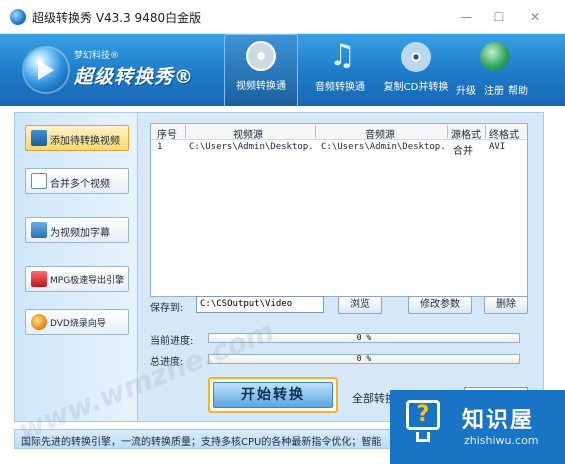 The height and width of the screenshot is (464, 565). Describe the element at coordinates (80, 184) in the screenshot. I see `merge-videos-label: 合并多个视频` at that location.